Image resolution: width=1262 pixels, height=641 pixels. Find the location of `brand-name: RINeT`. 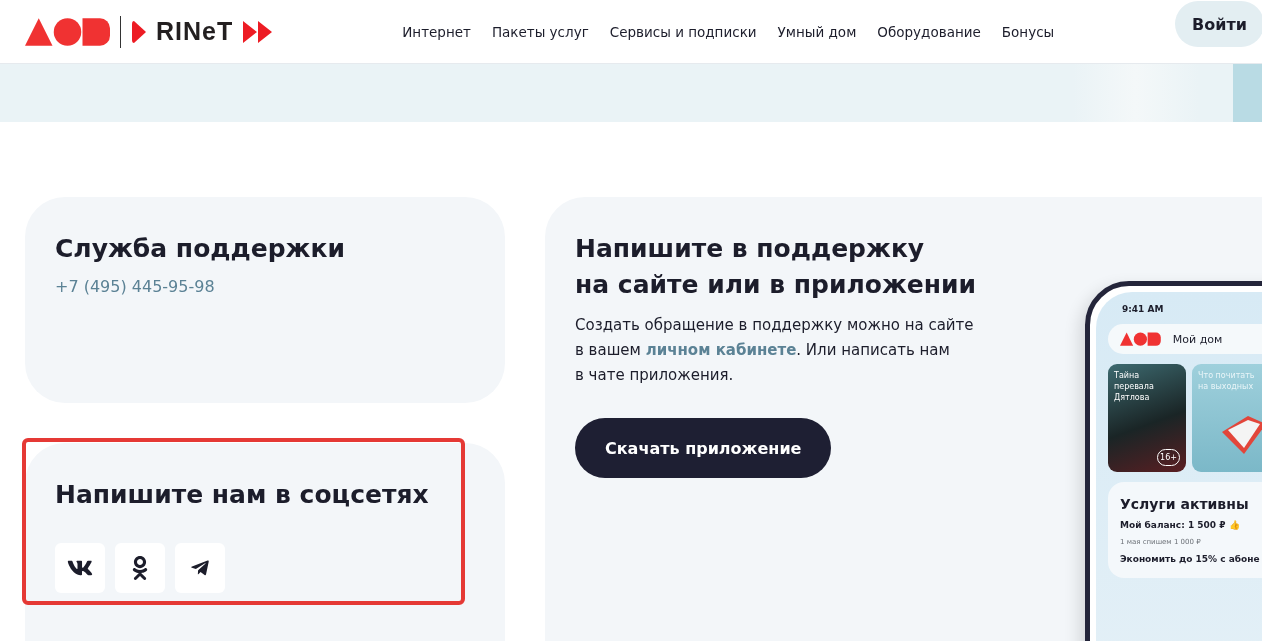

brand-name: RINeT is located at coordinates (195, 31).